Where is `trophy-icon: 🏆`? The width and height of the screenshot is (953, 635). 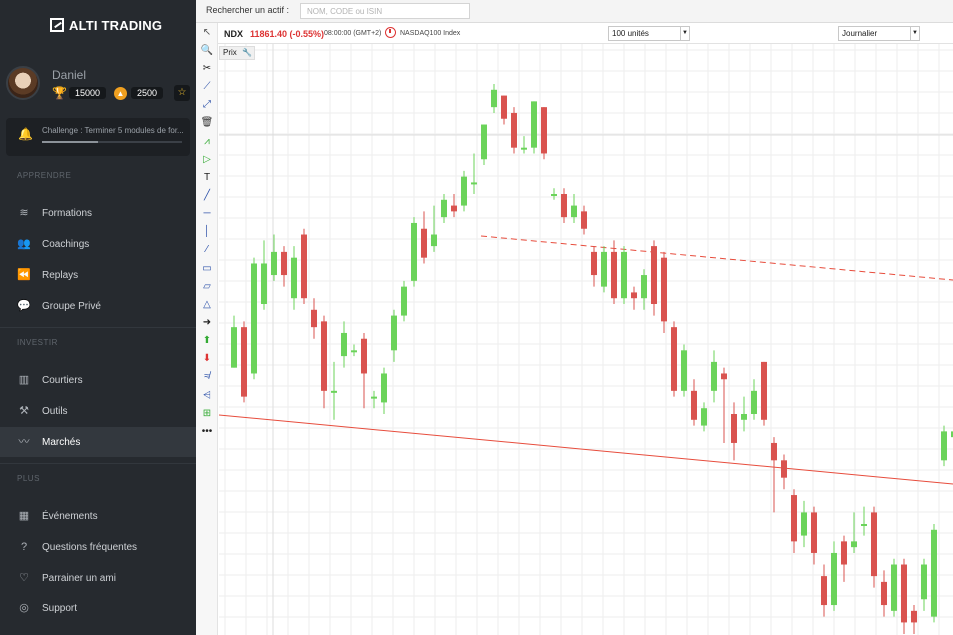 trophy-icon: 🏆 is located at coordinates (59, 92).